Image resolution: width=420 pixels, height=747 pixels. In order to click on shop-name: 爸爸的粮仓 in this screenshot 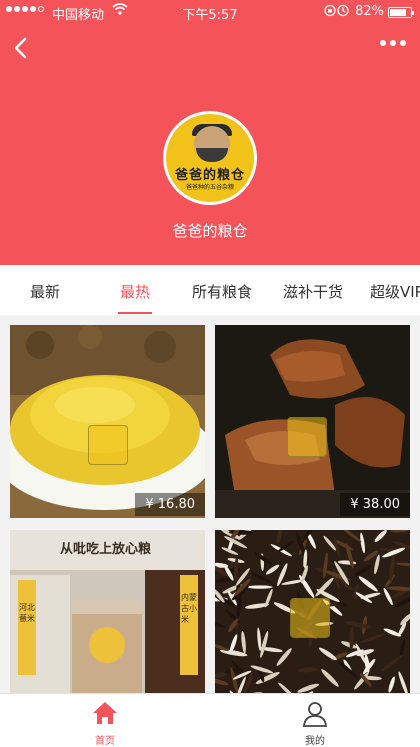, I will do `click(210, 231)`.